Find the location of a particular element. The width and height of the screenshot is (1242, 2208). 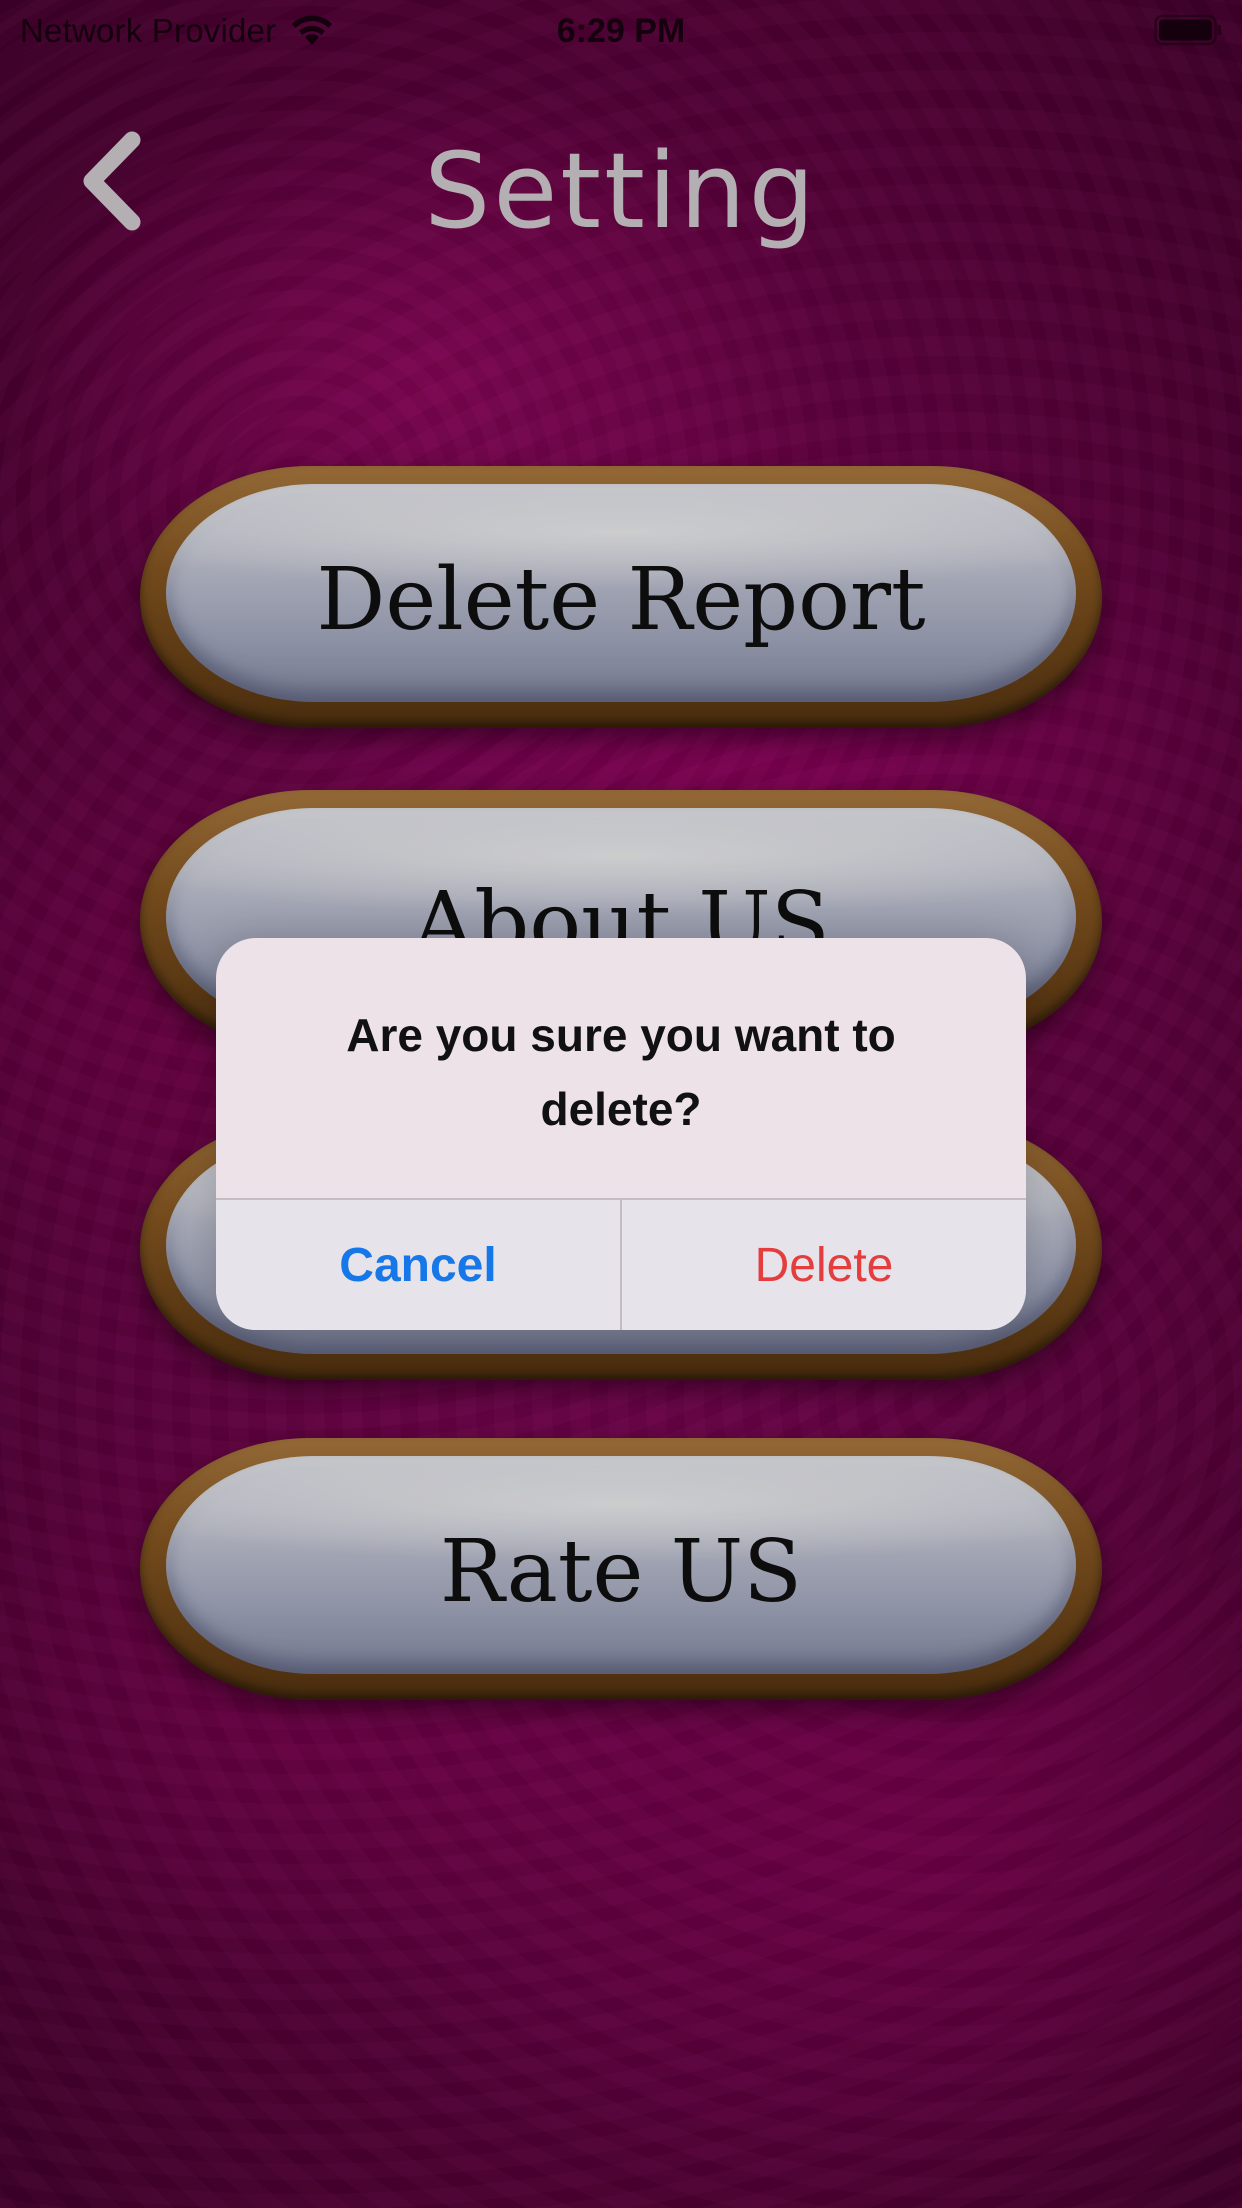

cancel-button: Cancel is located at coordinates (418, 1265).